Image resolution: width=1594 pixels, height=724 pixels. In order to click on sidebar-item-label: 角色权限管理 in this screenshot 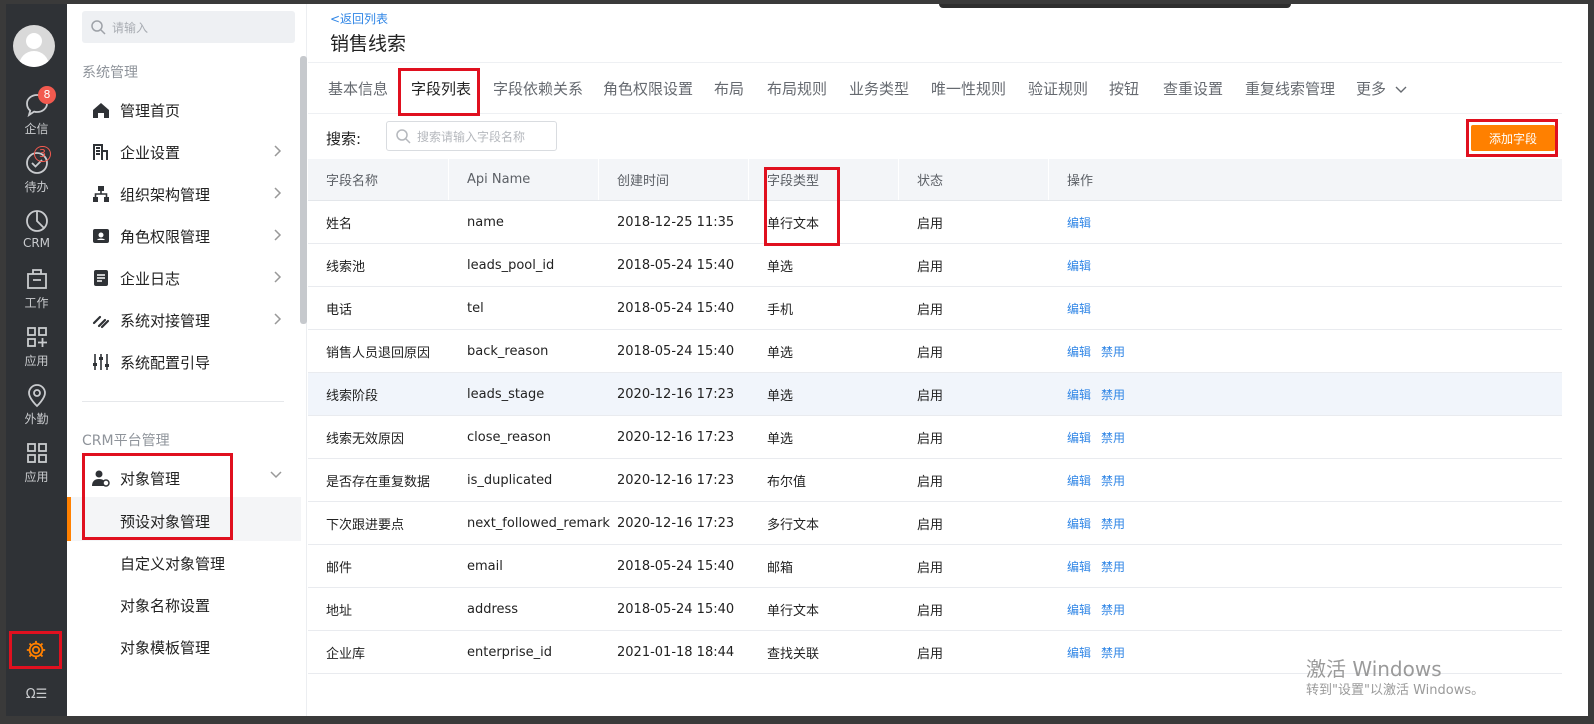, I will do `click(165, 236)`.